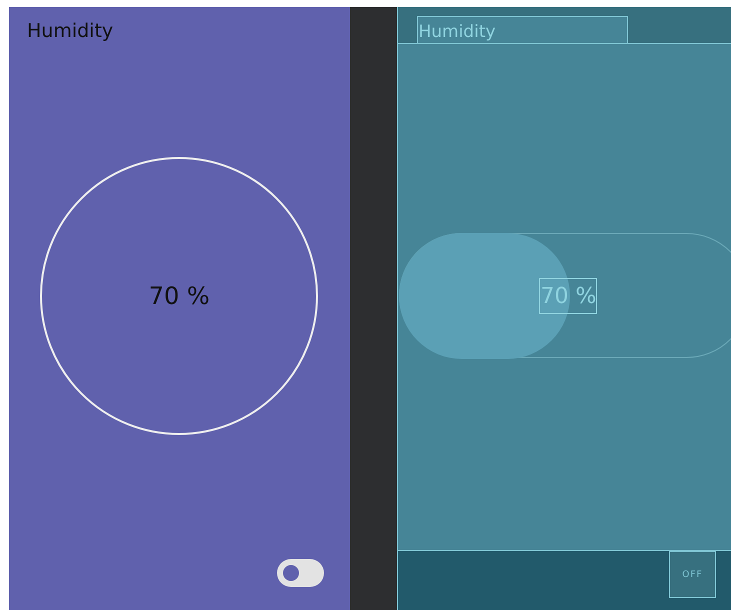 This screenshot has width=731, height=610. What do you see at coordinates (179, 296) in the screenshot?
I see `humidity-reading: 70 %` at bounding box center [179, 296].